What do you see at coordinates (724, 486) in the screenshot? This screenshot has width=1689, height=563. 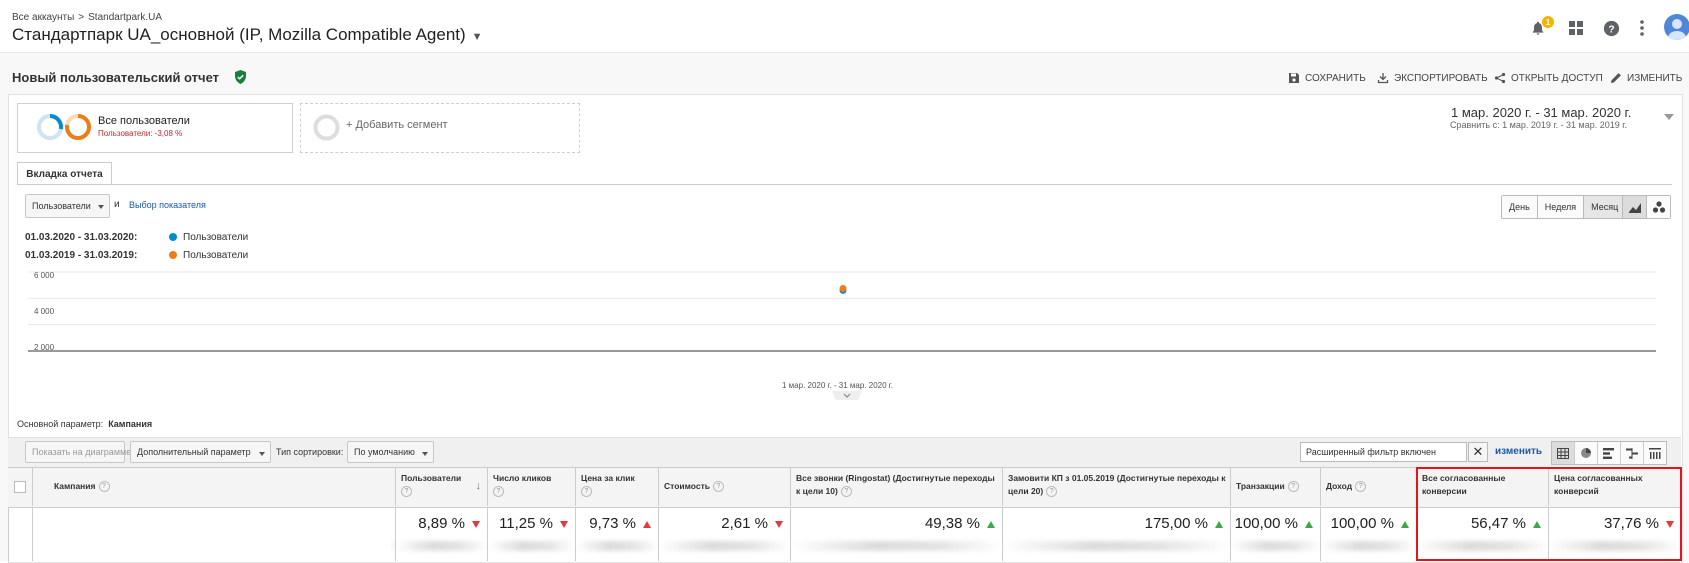 I see `column-header-cost: Стоимость?` at bounding box center [724, 486].